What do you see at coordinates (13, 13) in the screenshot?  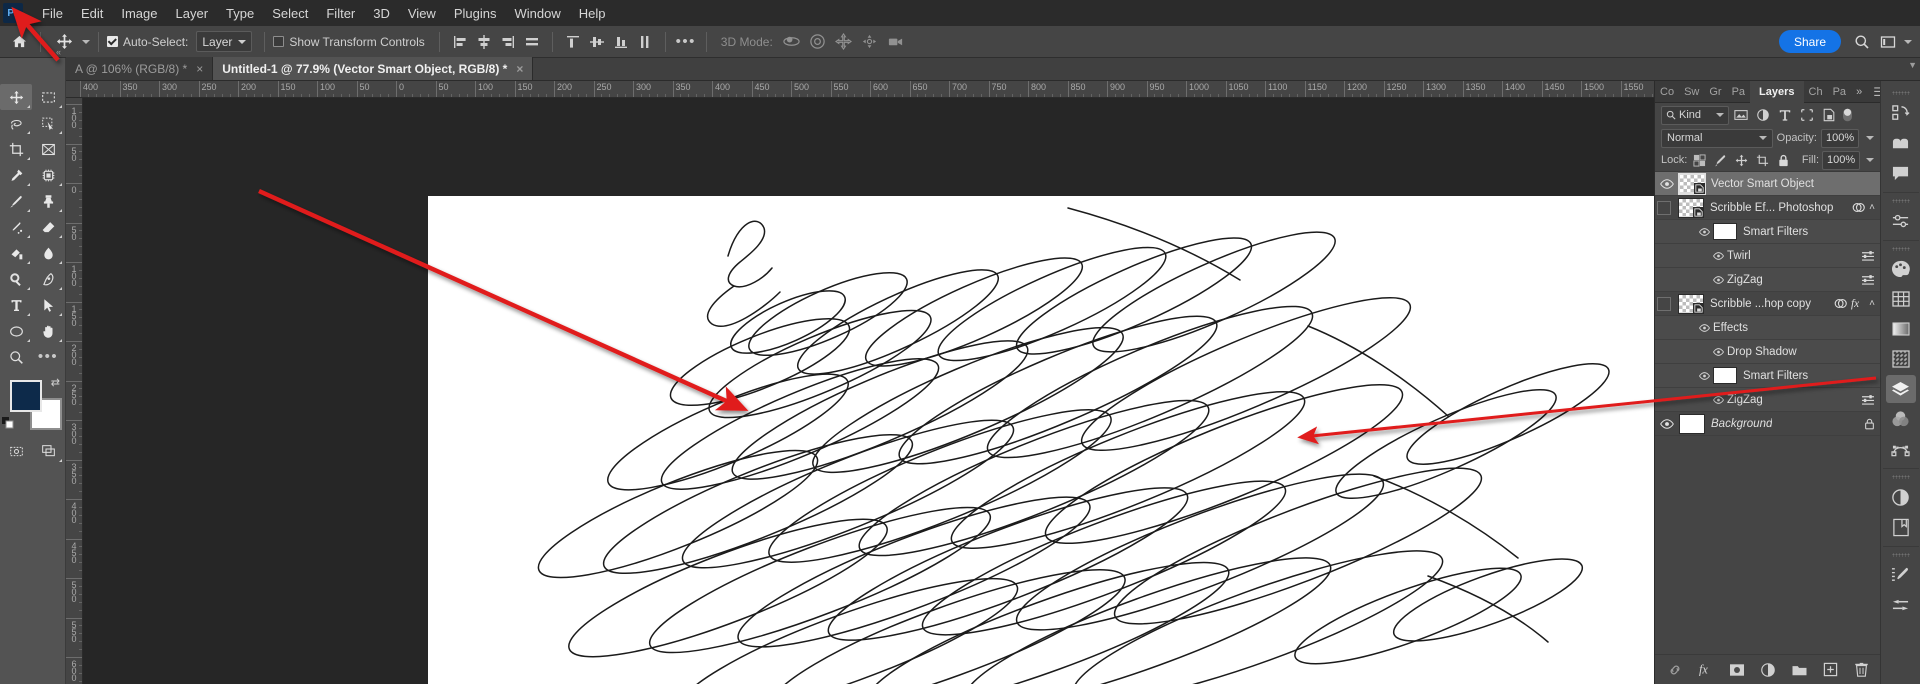 I see `app-logo: Ps` at bounding box center [13, 13].